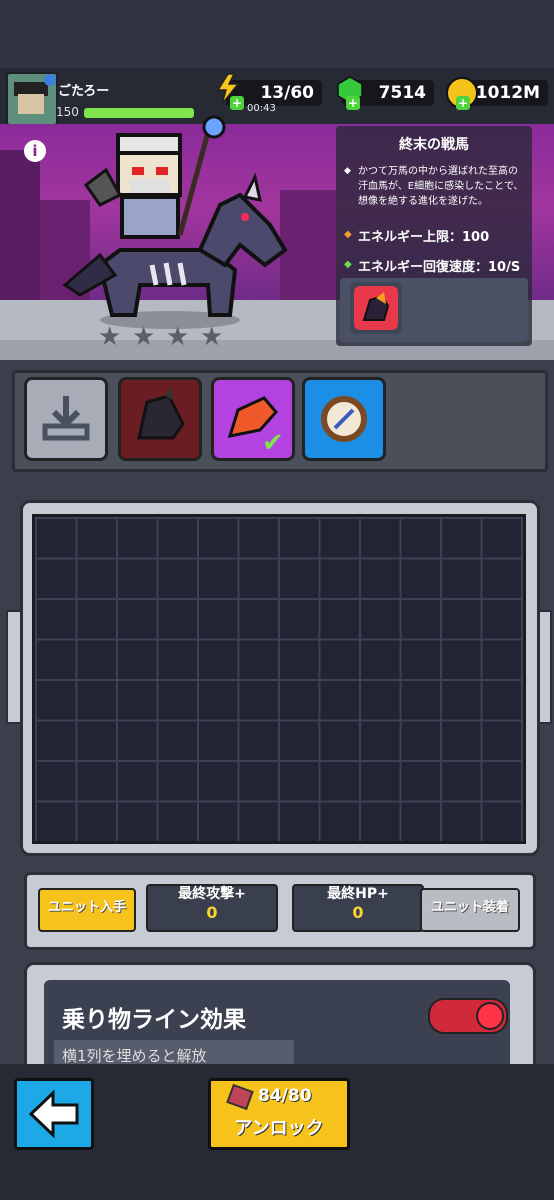 The image size is (554, 1200). What do you see at coordinates (279, 1128) in the screenshot?
I see `unlock-label: アンロック` at bounding box center [279, 1128].